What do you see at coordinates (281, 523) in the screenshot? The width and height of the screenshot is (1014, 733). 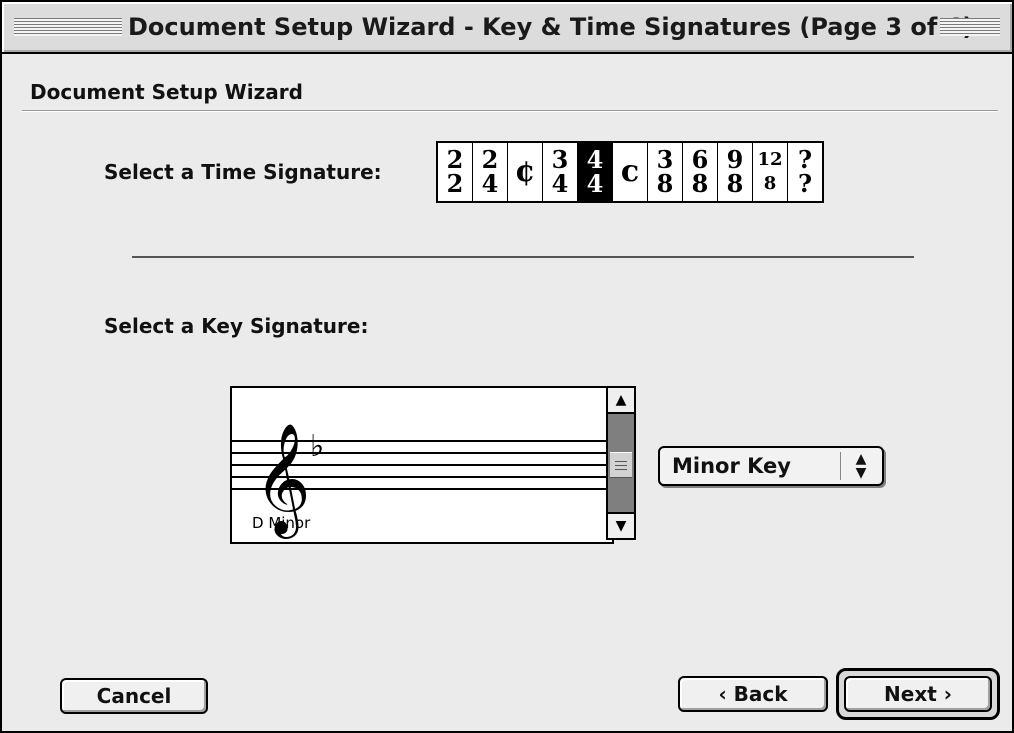 I see `key-name-label: D Minor` at bounding box center [281, 523].